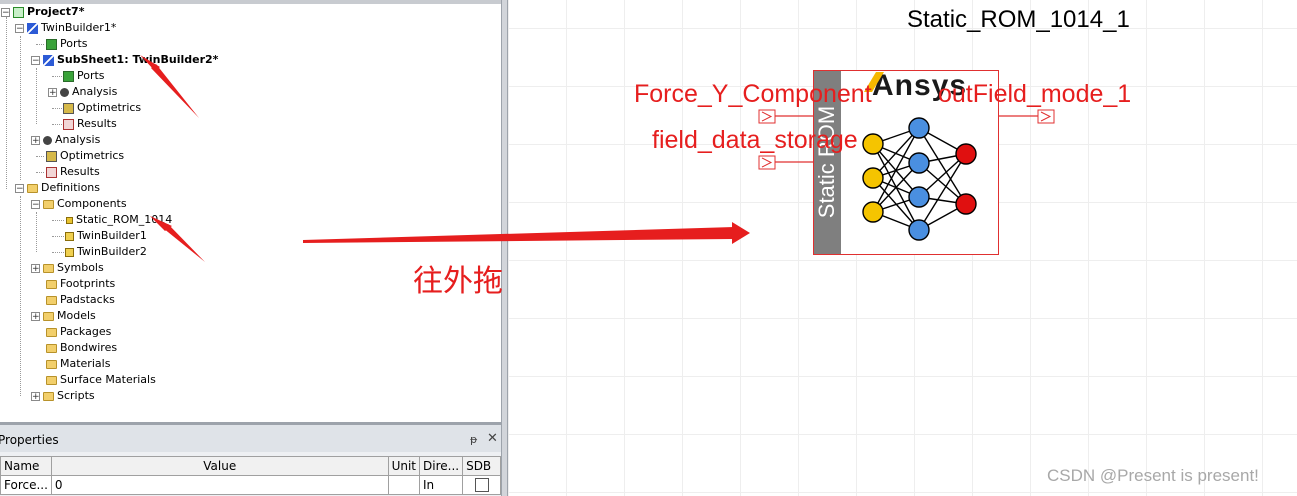 This screenshot has height=496, width=1297. Describe the element at coordinates (177, 239) in the screenshot. I see `annotation-arrow-static-rom` at that location.